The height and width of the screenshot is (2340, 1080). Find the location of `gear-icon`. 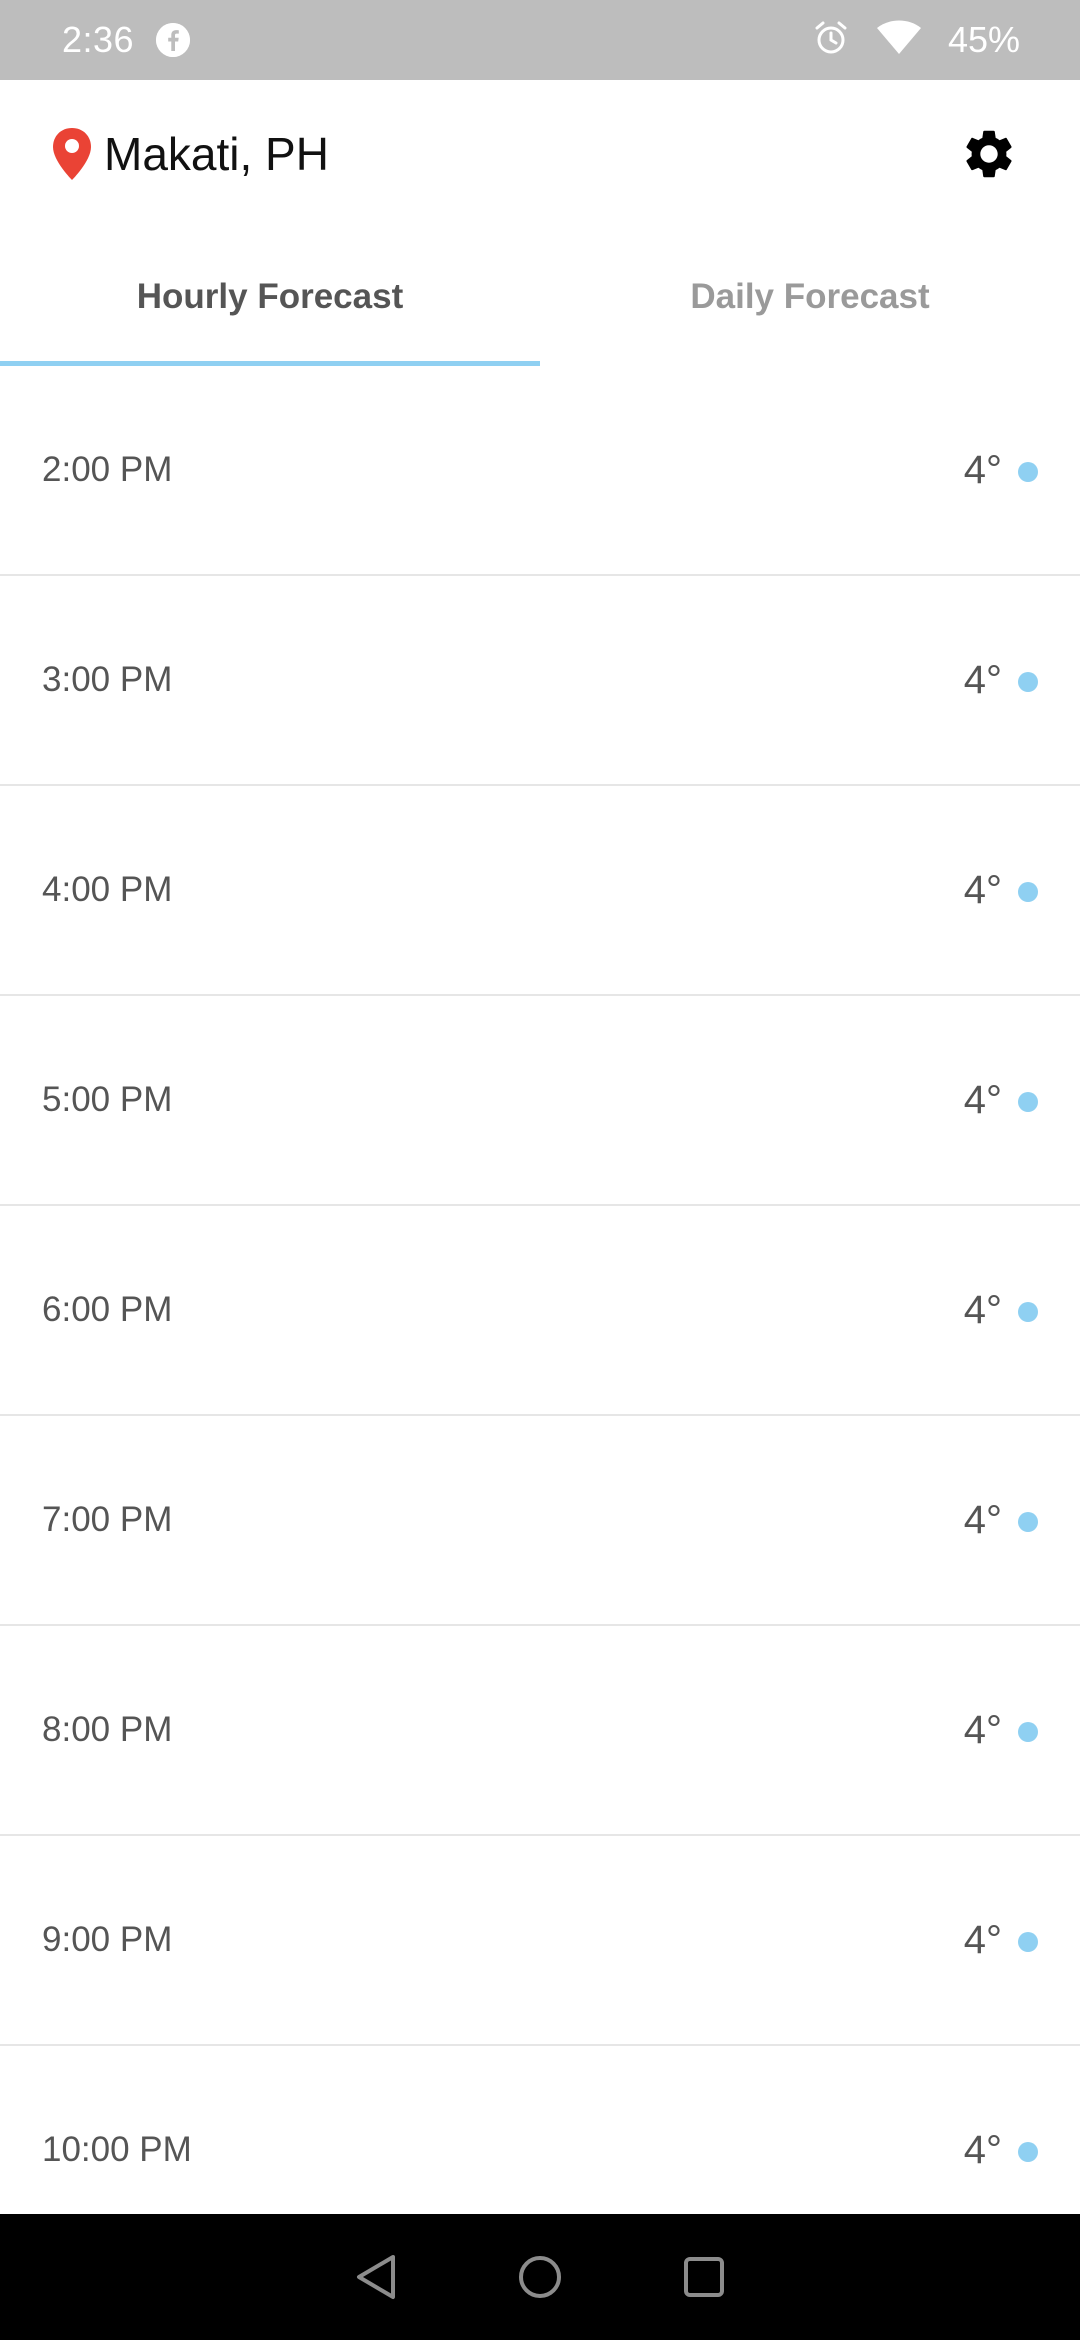

gear-icon is located at coordinates (989, 154).